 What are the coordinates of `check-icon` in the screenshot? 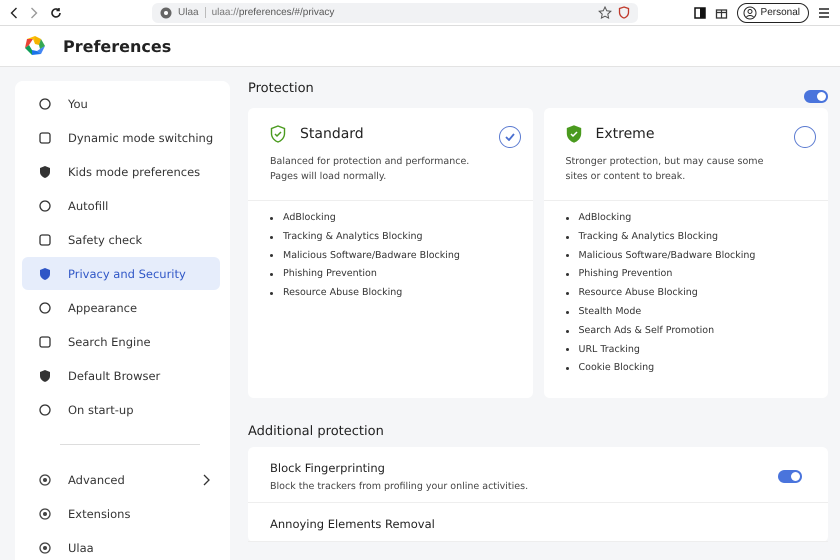 It's located at (509, 137).